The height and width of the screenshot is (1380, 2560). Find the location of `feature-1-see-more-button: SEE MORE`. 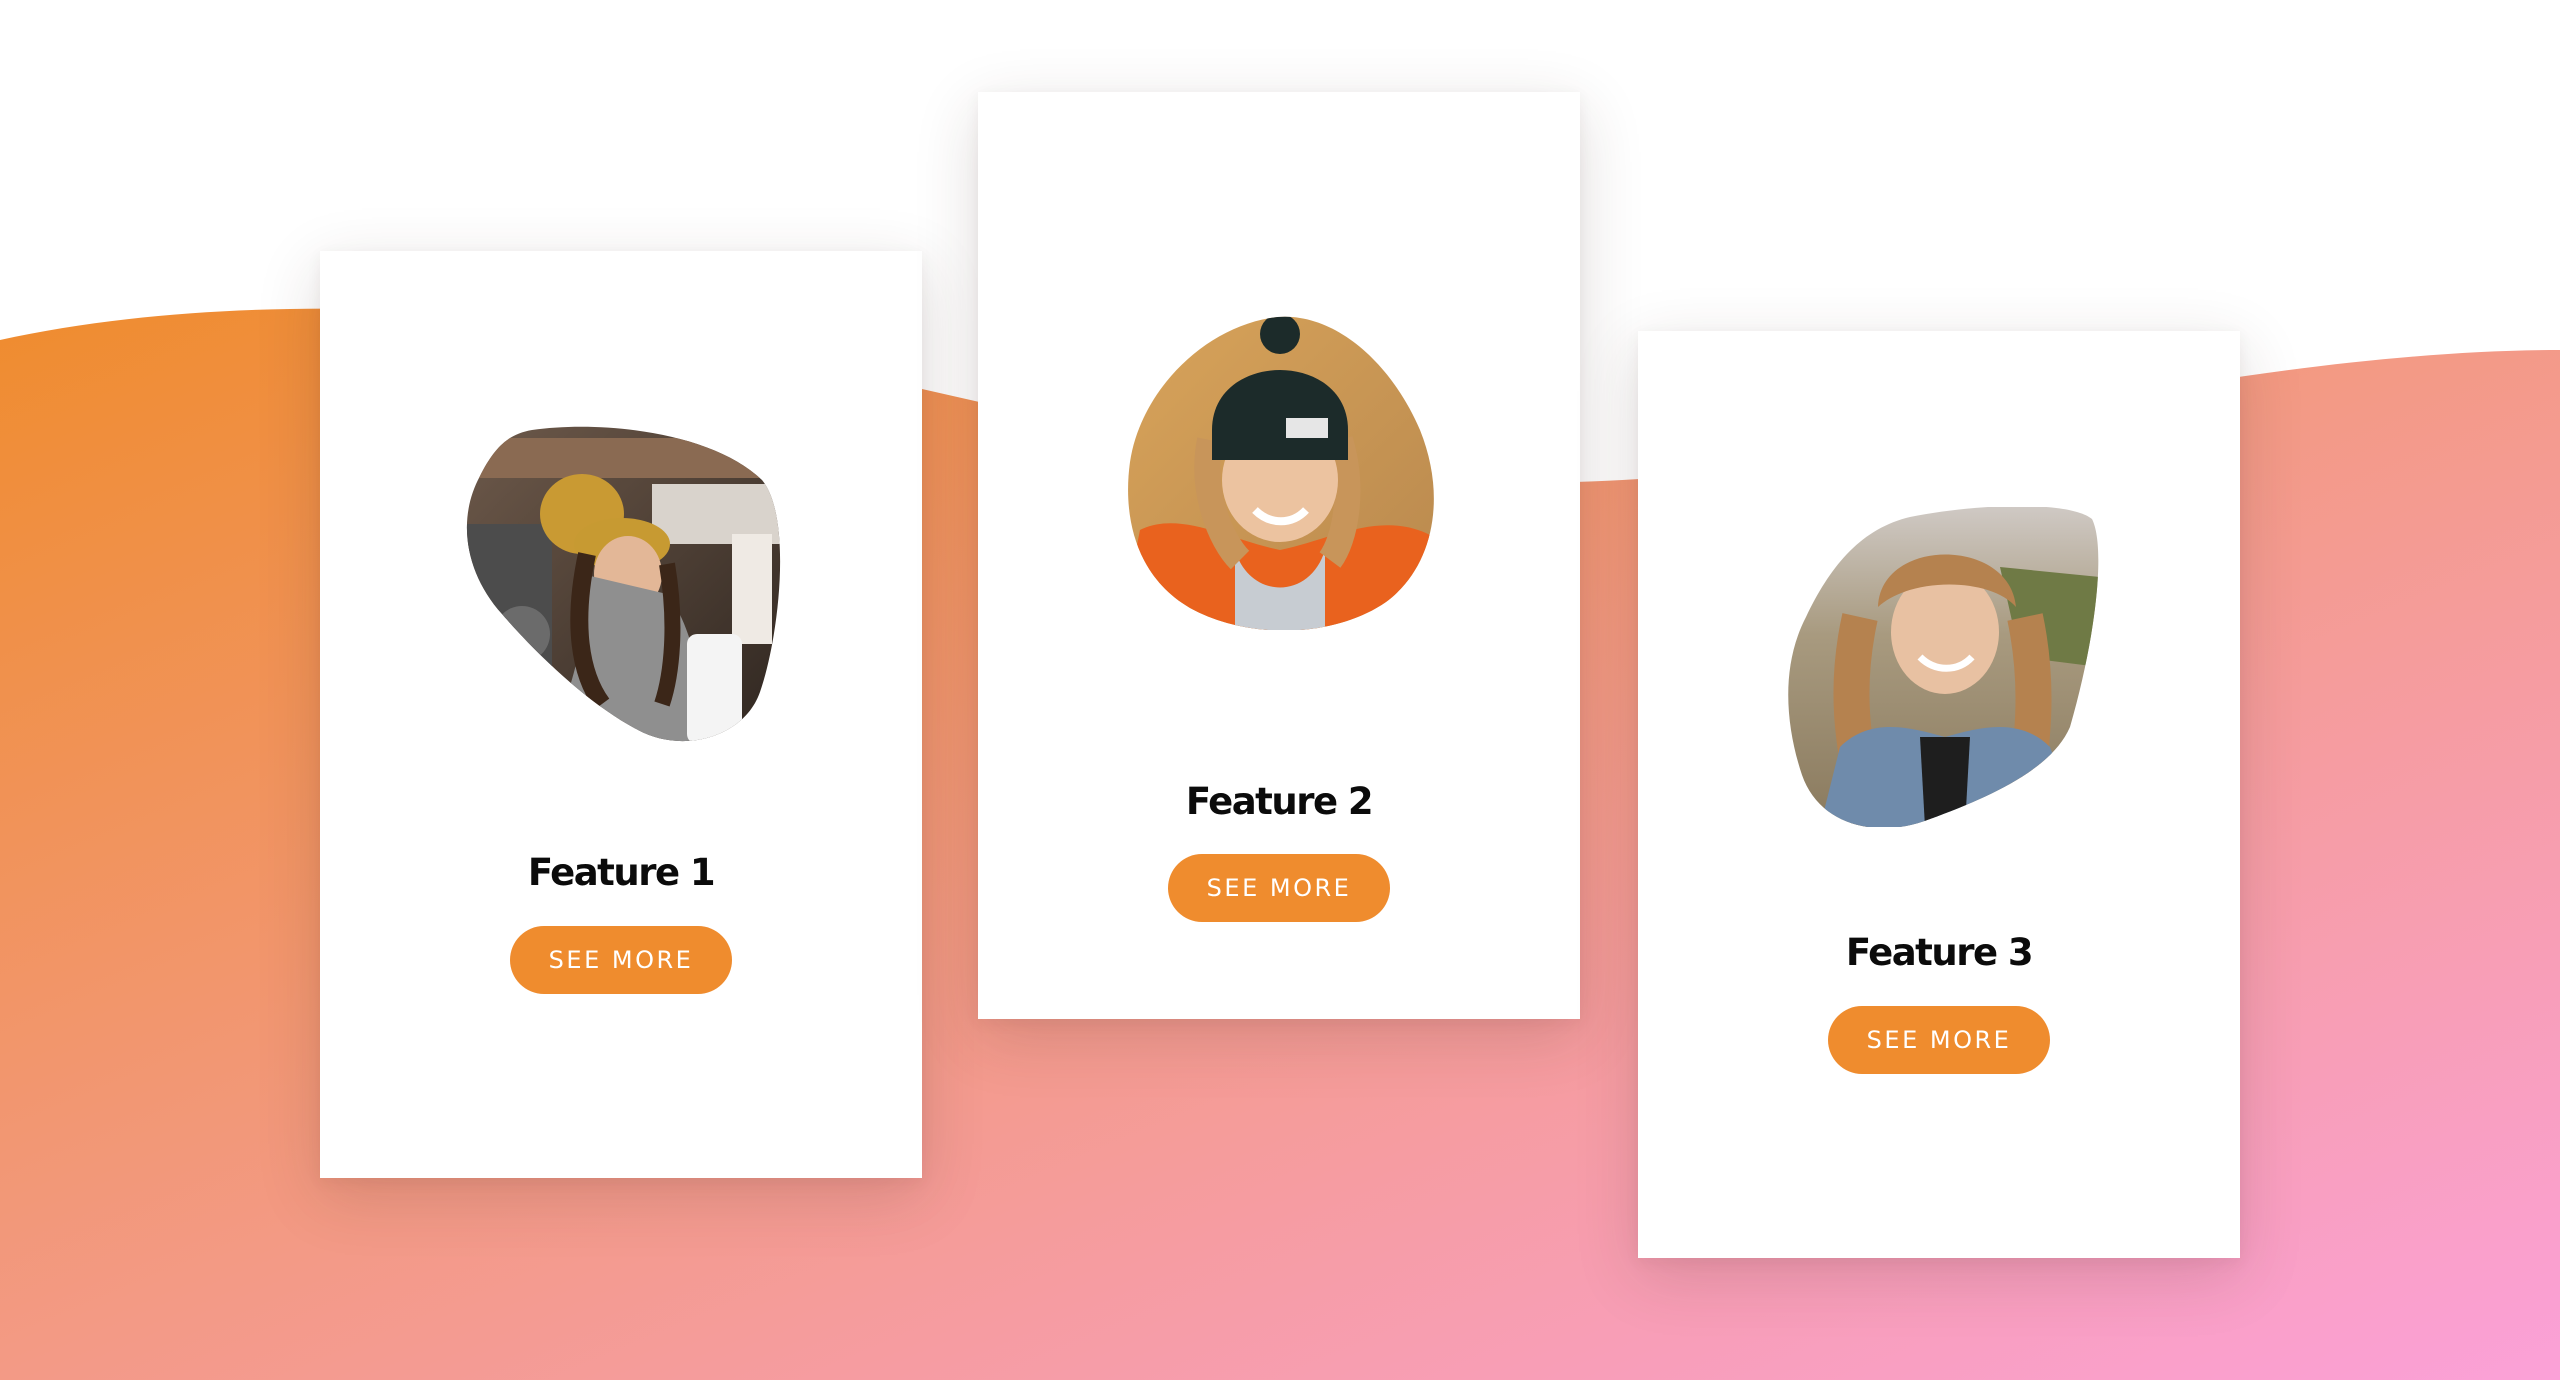

feature-1-see-more-button: SEE MORE is located at coordinates (621, 960).